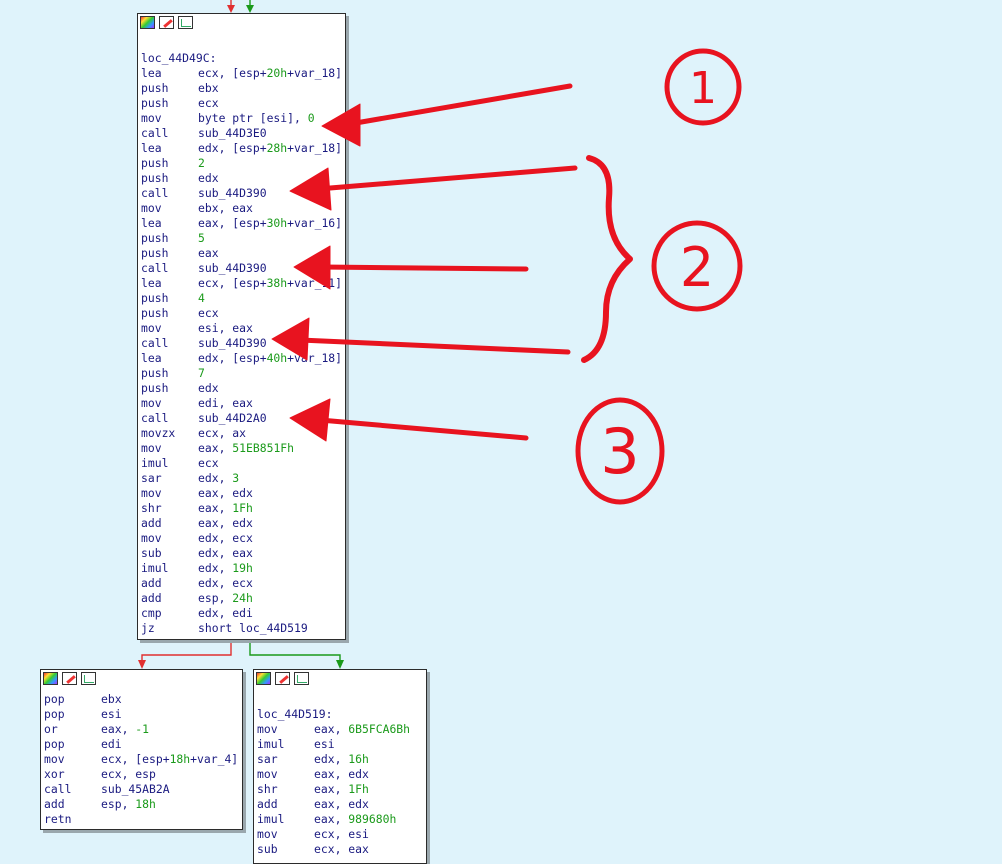 The width and height of the screenshot is (1002, 864). What do you see at coordinates (241, 118) in the screenshot?
I see `code-line: mov byte ptr [esi], 0` at bounding box center [241, 118].